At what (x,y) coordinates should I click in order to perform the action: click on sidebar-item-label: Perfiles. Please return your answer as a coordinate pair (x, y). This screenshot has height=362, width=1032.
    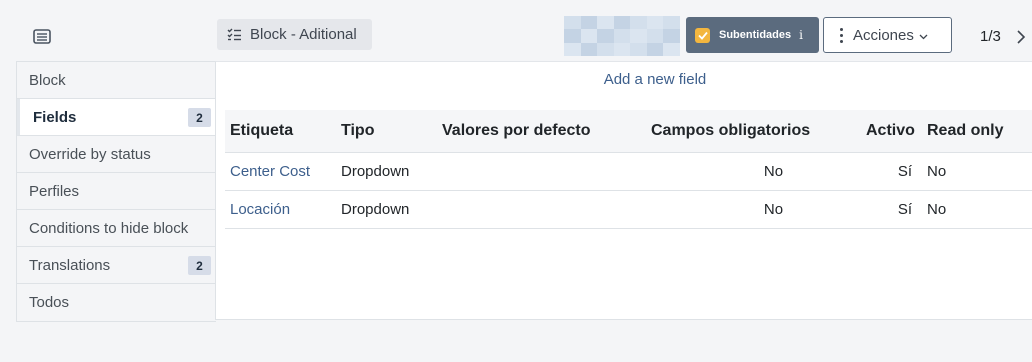
    Looking at the image, I should click on (54, 191).